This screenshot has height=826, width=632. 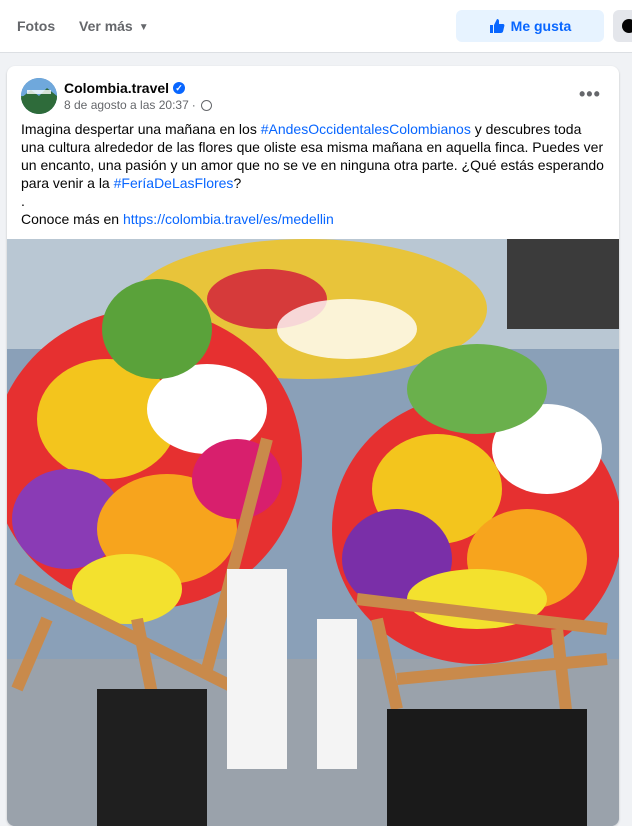 What do you see at coordinates (228, 219) in the screenshot?
I see `medellin-link: https://colombia.travel/es/medellin` at bounding box center [228, 219].